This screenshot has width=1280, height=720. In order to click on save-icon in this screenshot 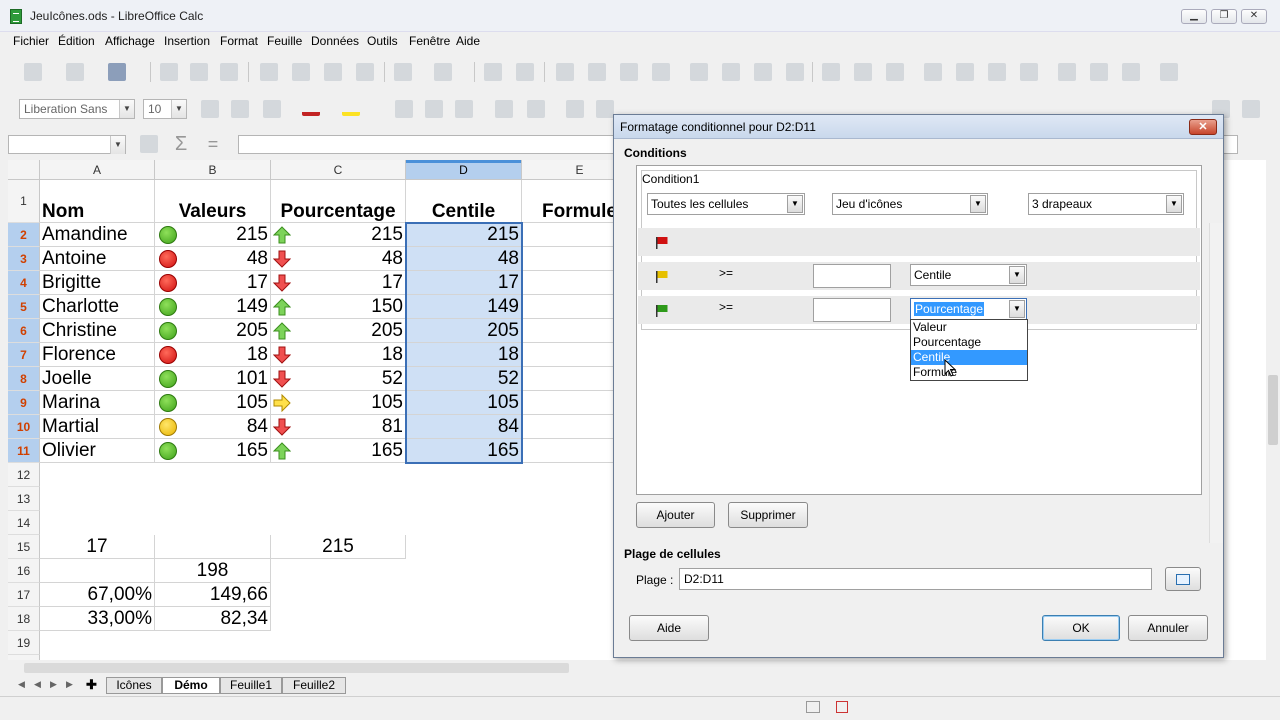, I will do `click(117, 72)`.